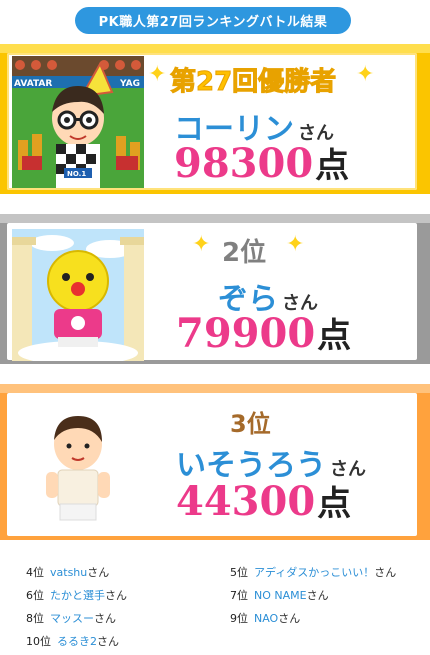 The height and width of the screenshot is (655, 430). I want to click on winner-badge-text: NO.1, so click(76, 174).